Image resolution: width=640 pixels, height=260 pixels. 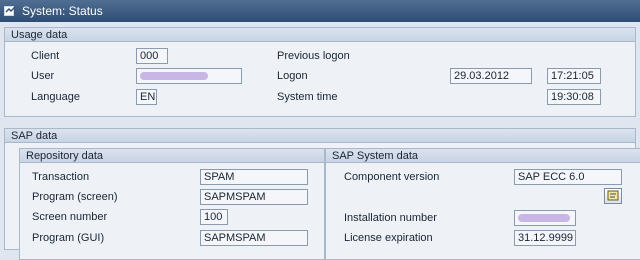 I want to click on language-field: EN, so click(x=146, y=97).